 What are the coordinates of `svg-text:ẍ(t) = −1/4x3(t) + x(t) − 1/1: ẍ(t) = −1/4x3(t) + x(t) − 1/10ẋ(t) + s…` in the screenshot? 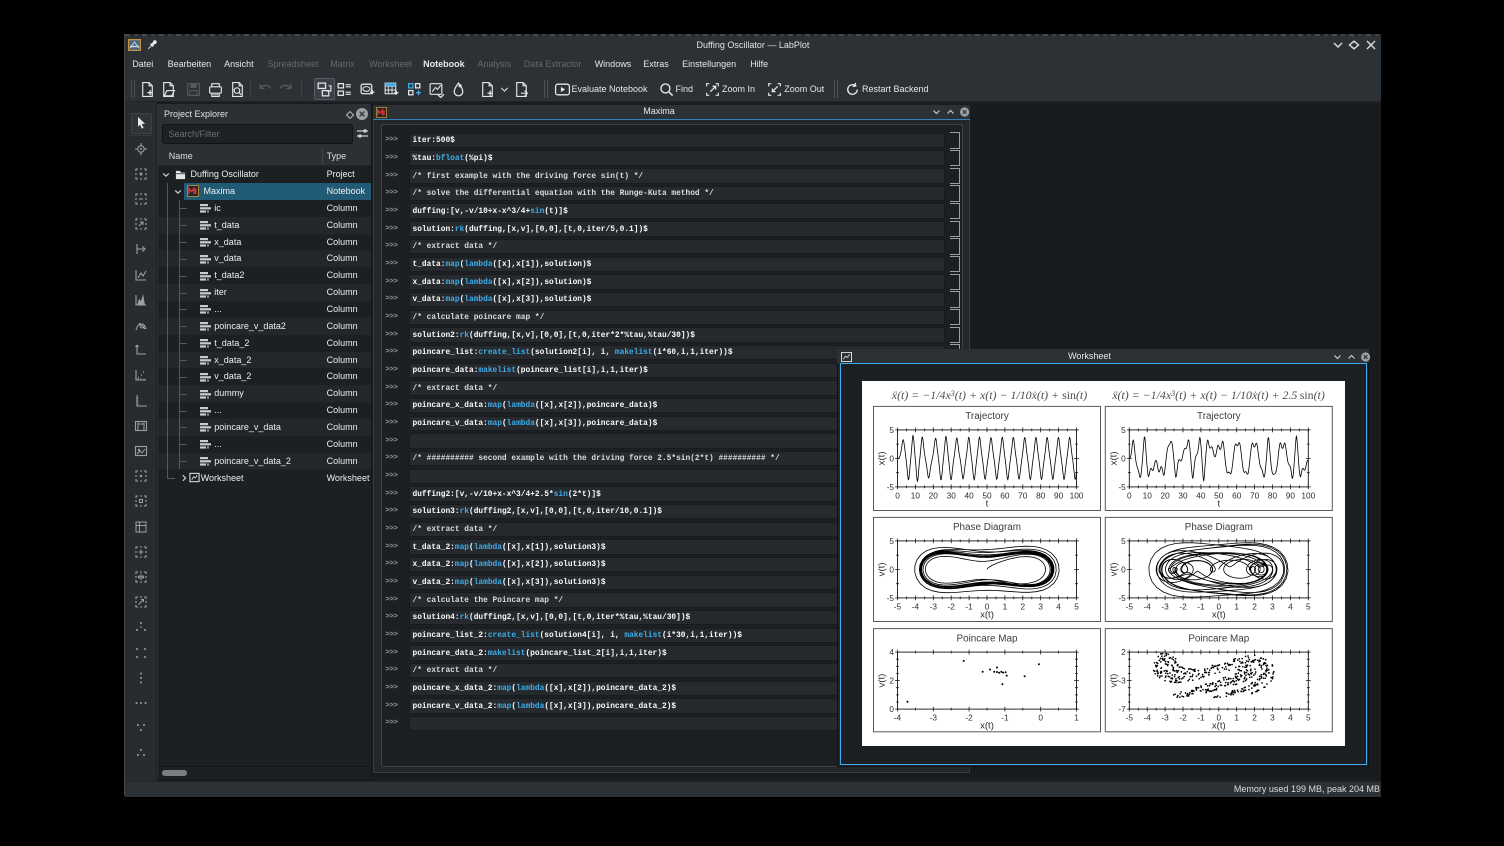 It's located at (989, 395).